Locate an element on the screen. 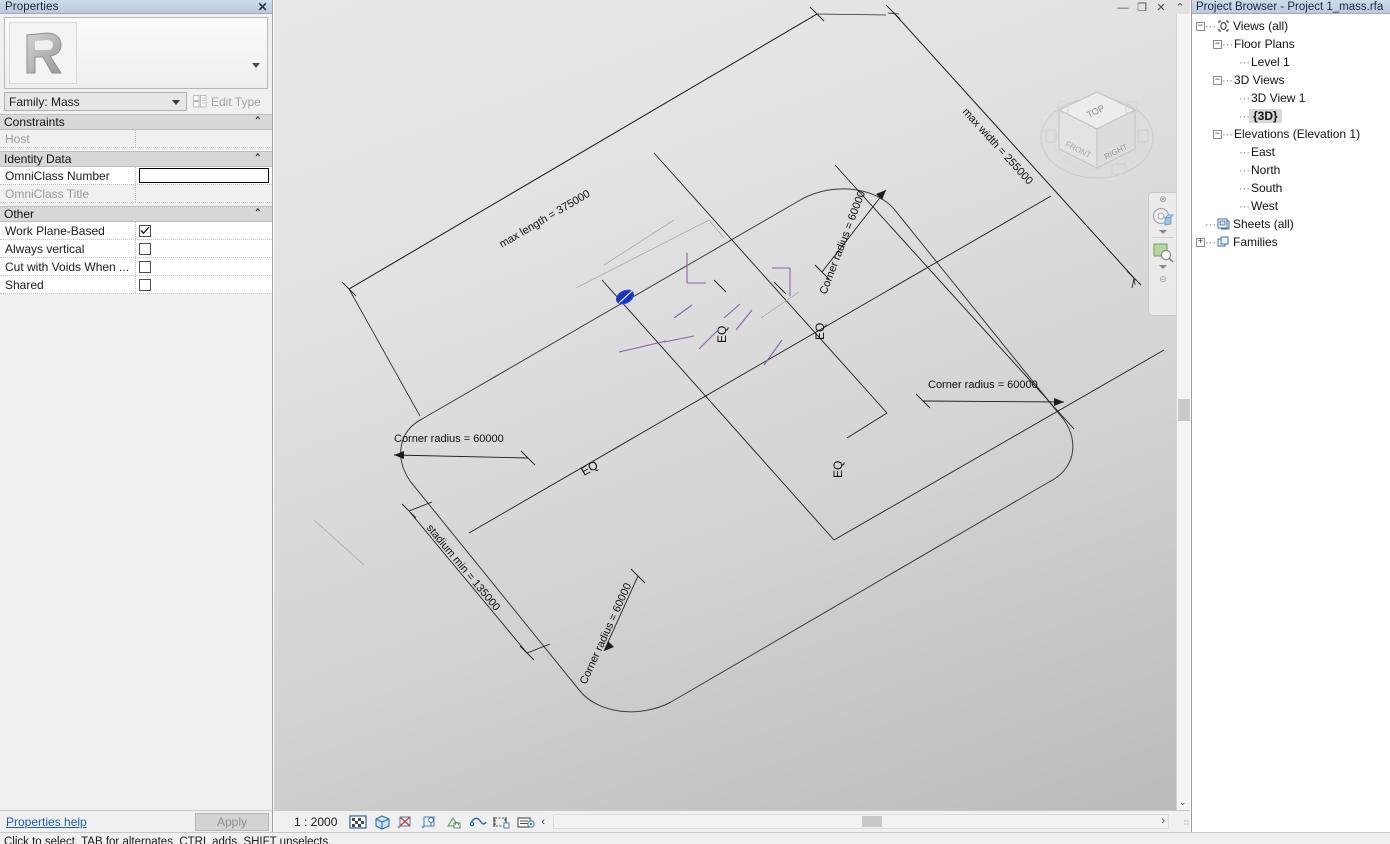 This screenshot has width=1390, height=844. detail-level-icon is located at coordinates (358, 822).